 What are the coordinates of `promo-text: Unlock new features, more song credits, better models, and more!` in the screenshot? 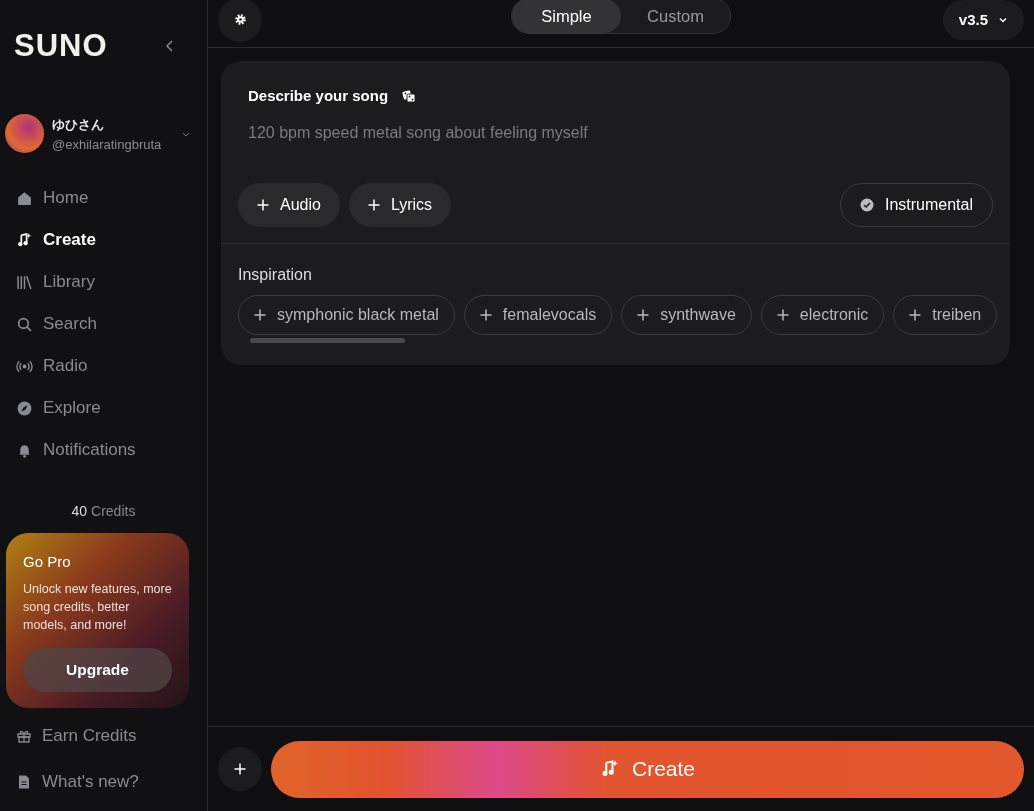 It's located at (97, 607).